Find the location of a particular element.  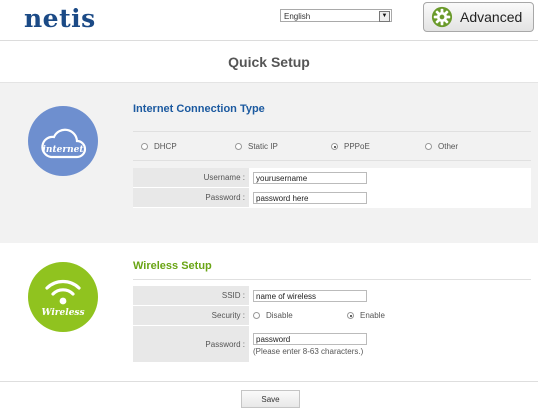

username-row: Username : yourusername is located at coordinates (332, 178).